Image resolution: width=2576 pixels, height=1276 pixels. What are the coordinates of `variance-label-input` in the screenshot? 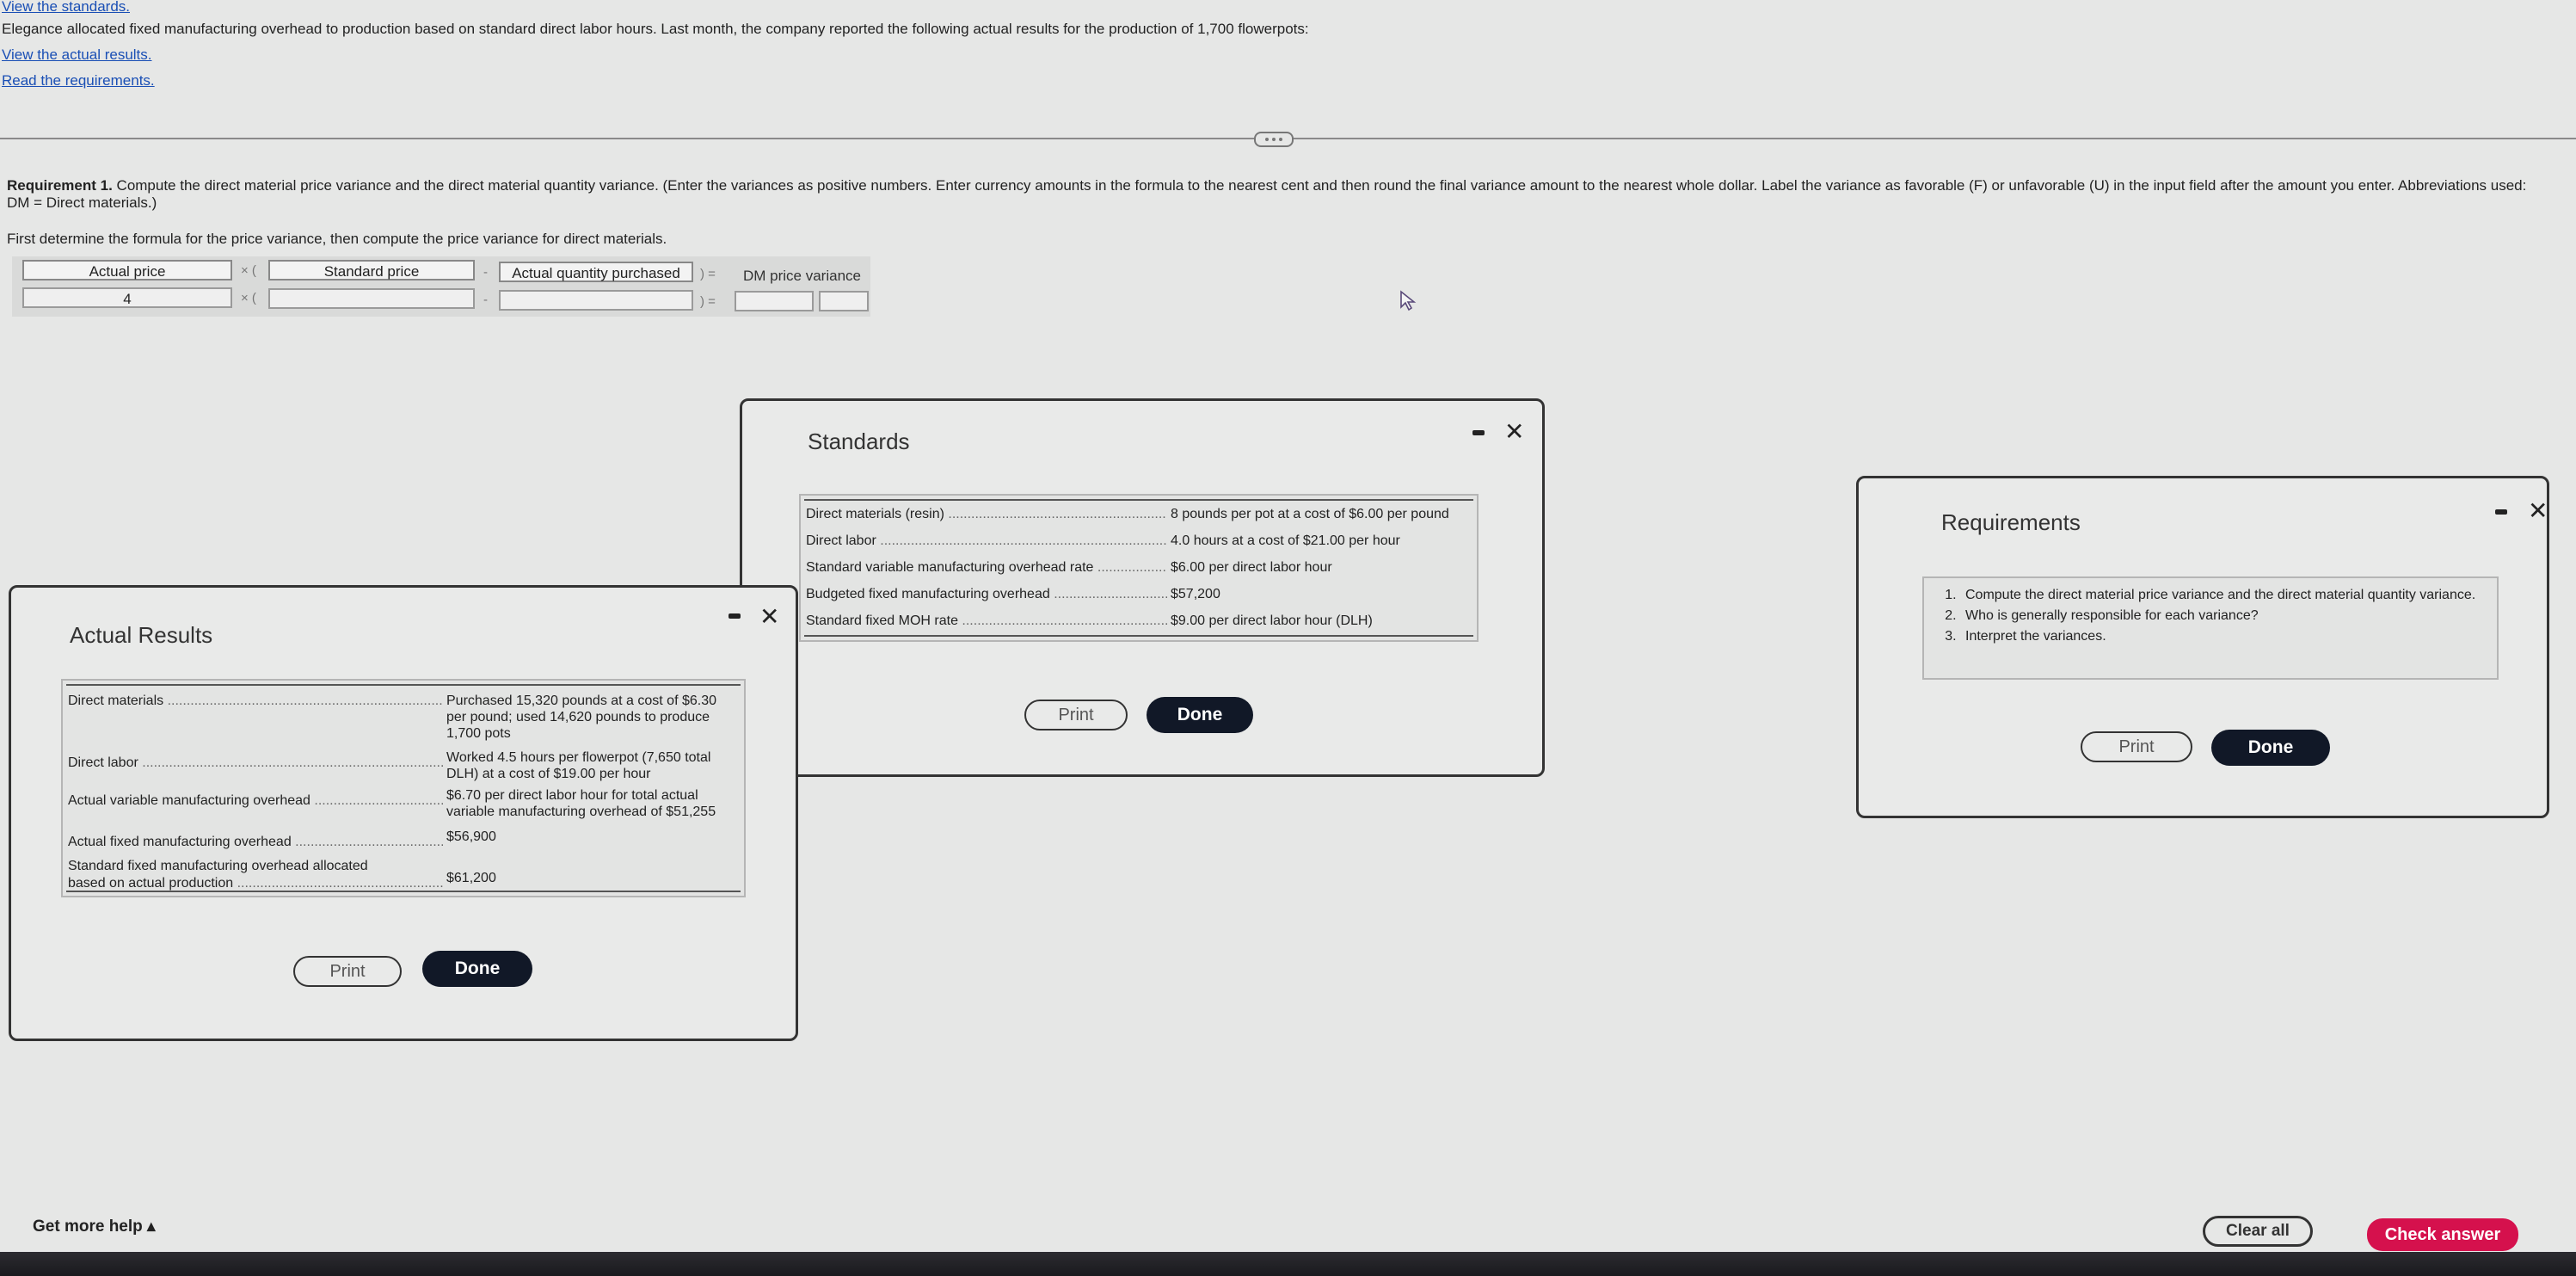 It's located at (844, 301).